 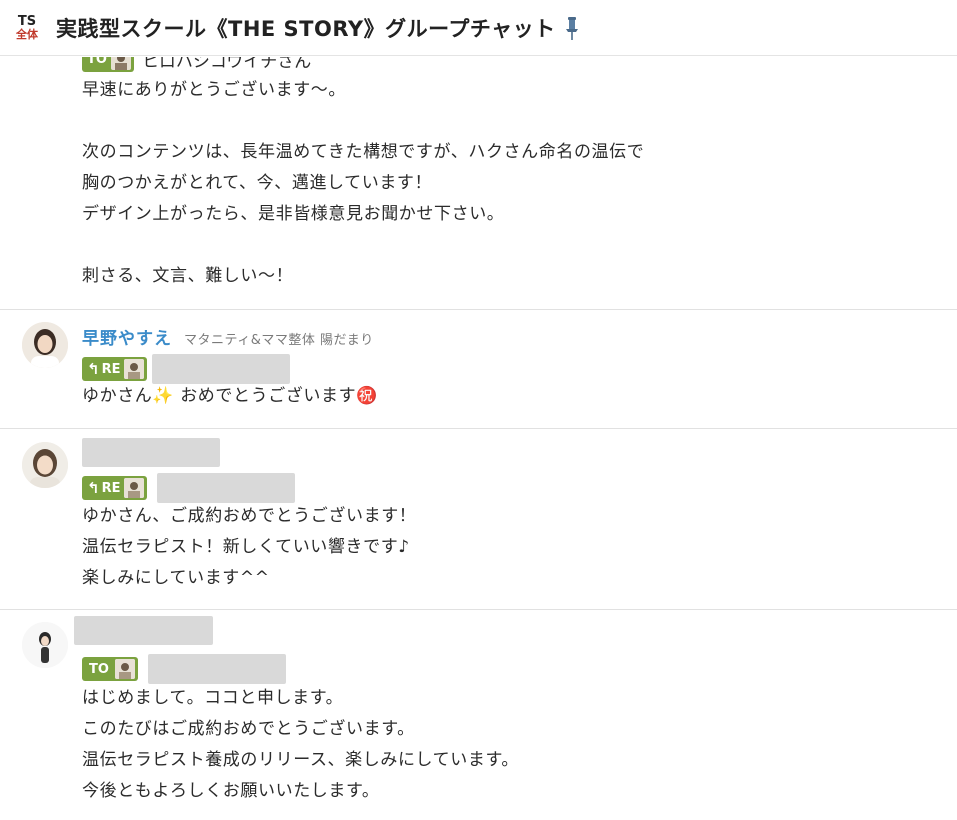 I want to click on sender-row: 早野やすえ マタニティ&ママ整体 陽だまり, so click(x=228, y=336).